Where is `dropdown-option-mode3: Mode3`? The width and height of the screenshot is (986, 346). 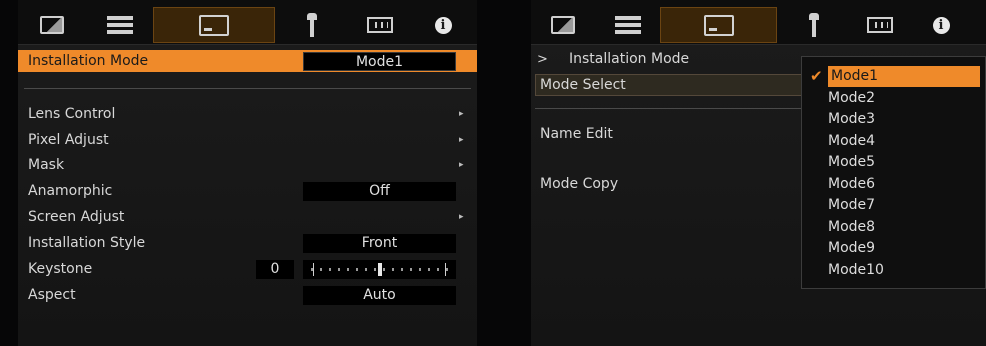 dropdown-option-mode3: Mode3 is located at coordinates (851, 119).